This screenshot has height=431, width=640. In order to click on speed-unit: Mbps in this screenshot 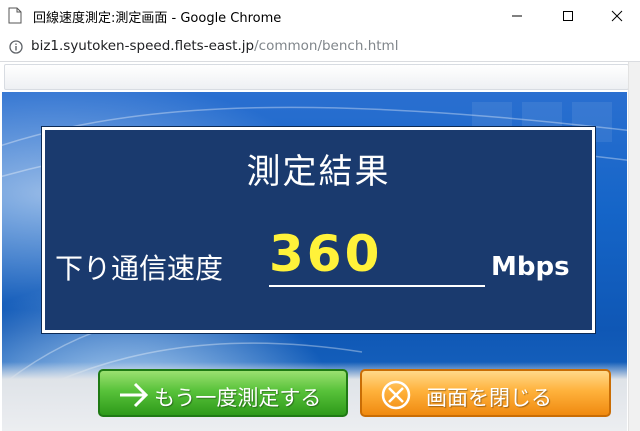, I will do `click(530, 267)`.